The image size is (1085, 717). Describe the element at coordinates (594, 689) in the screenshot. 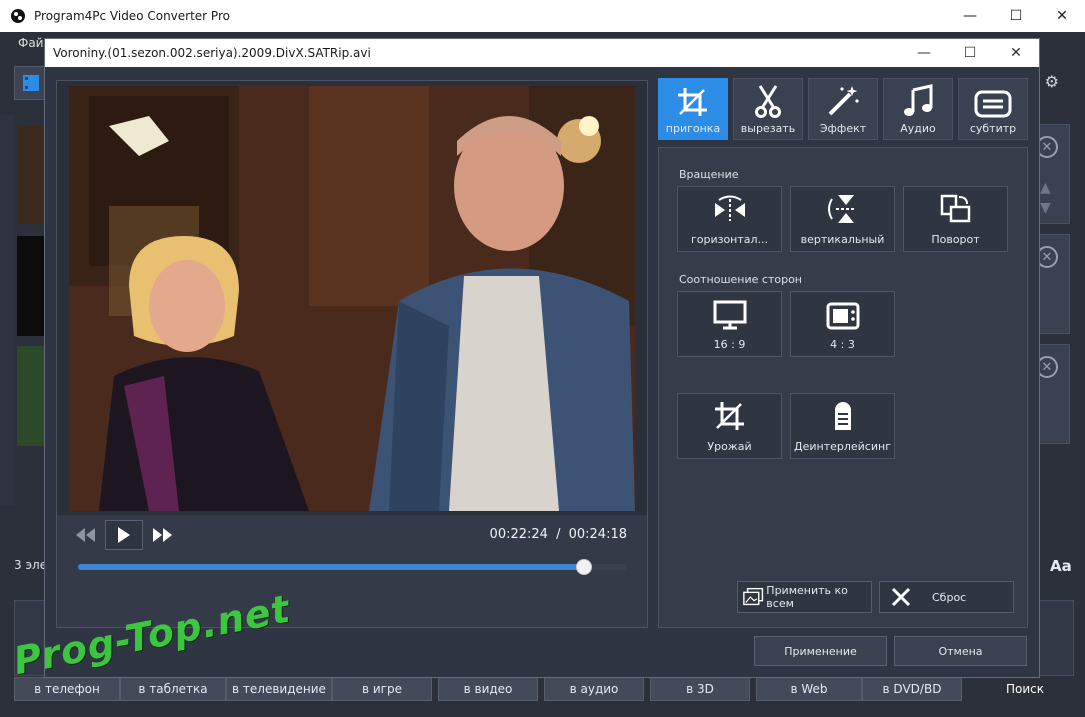

I see `dest-audio: в аудио` at that location.